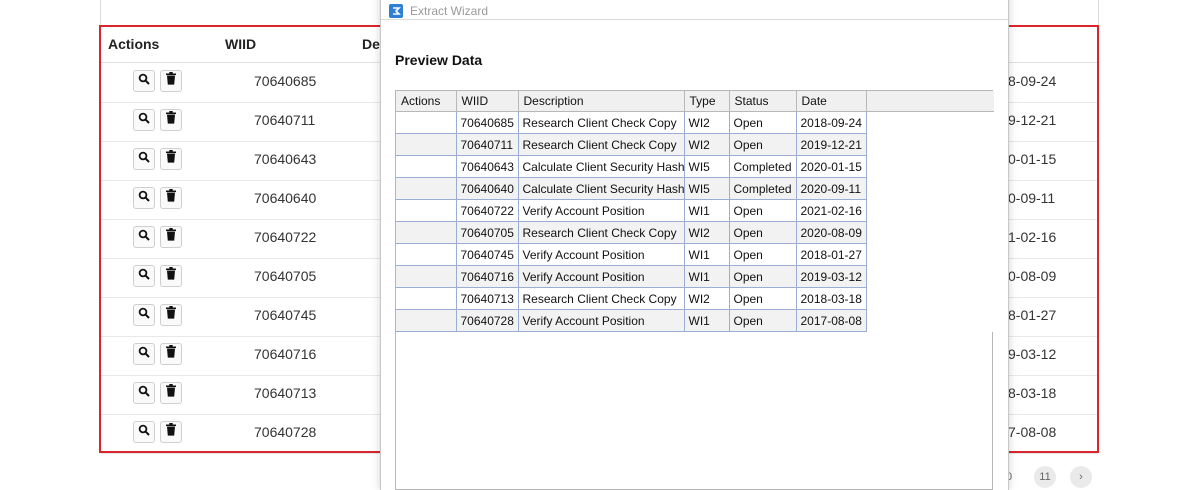 This screenshot has width=1198, height=490. What do you see at coordinates (694, 10) in the screenshot?
I see `wizard-titlebar: Extract Wizard` at bounding box center [694, 10].